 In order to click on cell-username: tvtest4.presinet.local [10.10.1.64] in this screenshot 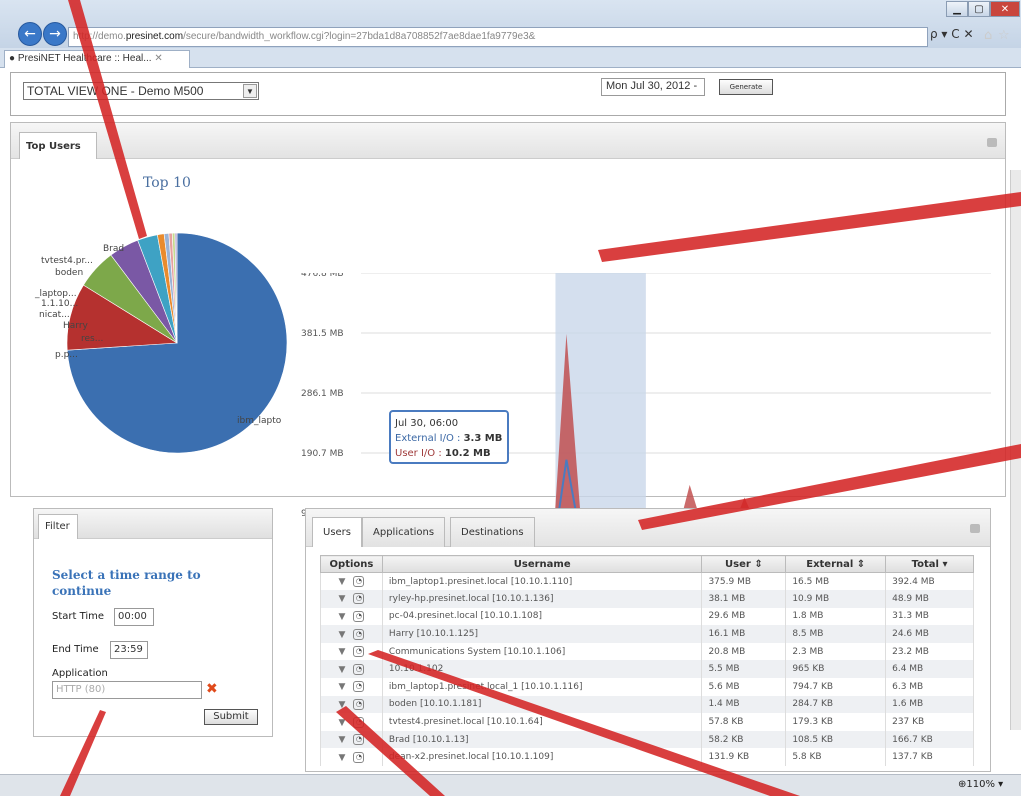, I will do `click(542, 722)`.